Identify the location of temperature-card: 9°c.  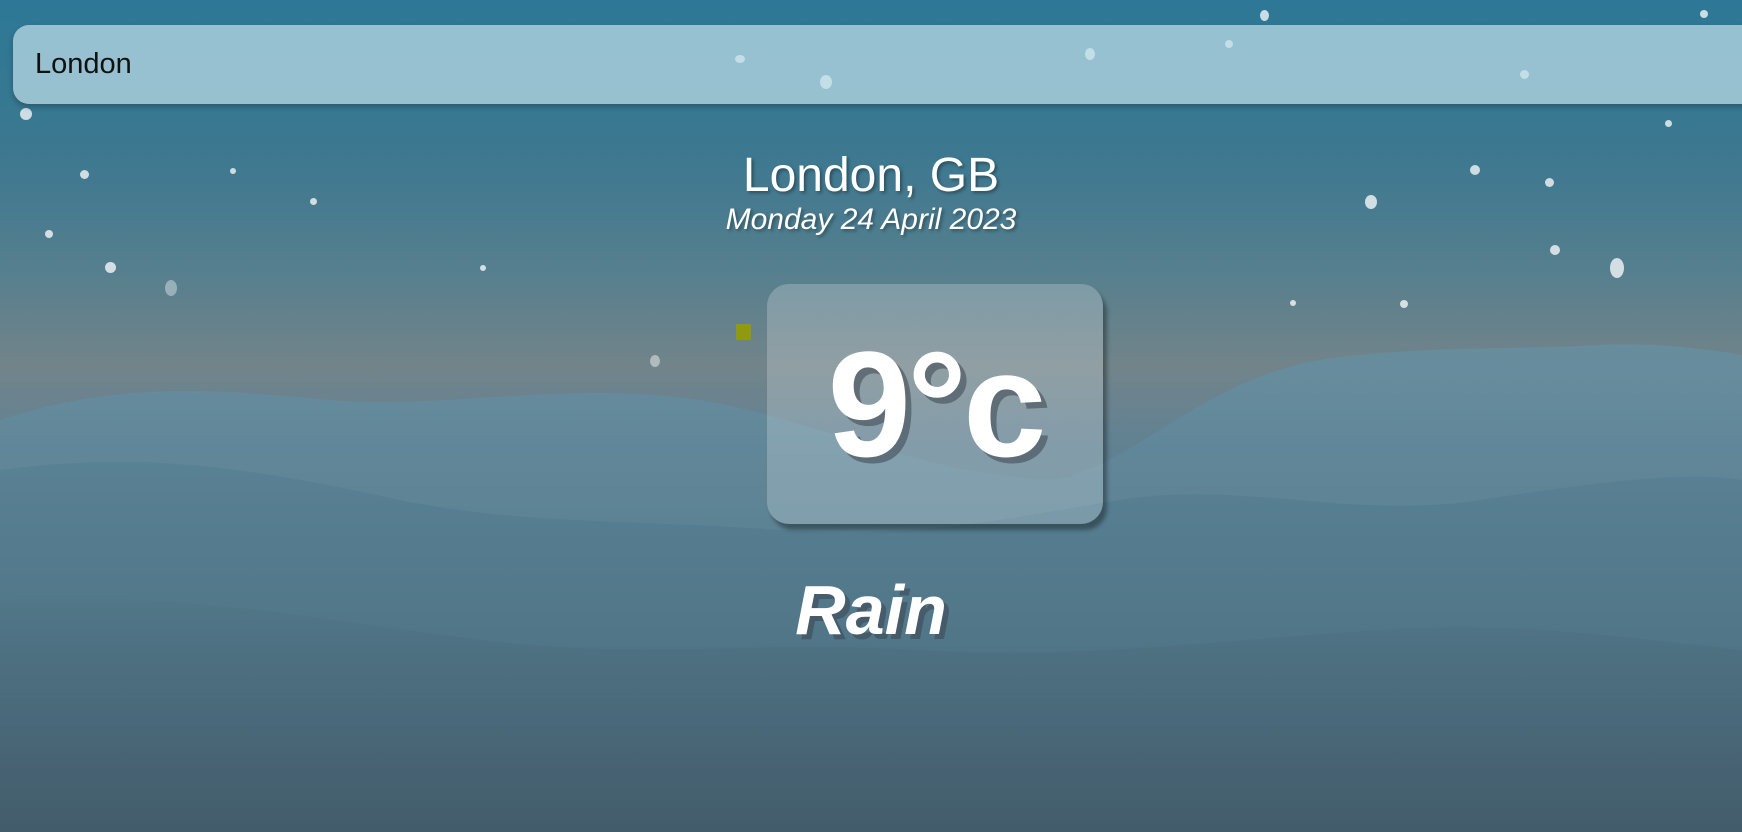
(935, 404).